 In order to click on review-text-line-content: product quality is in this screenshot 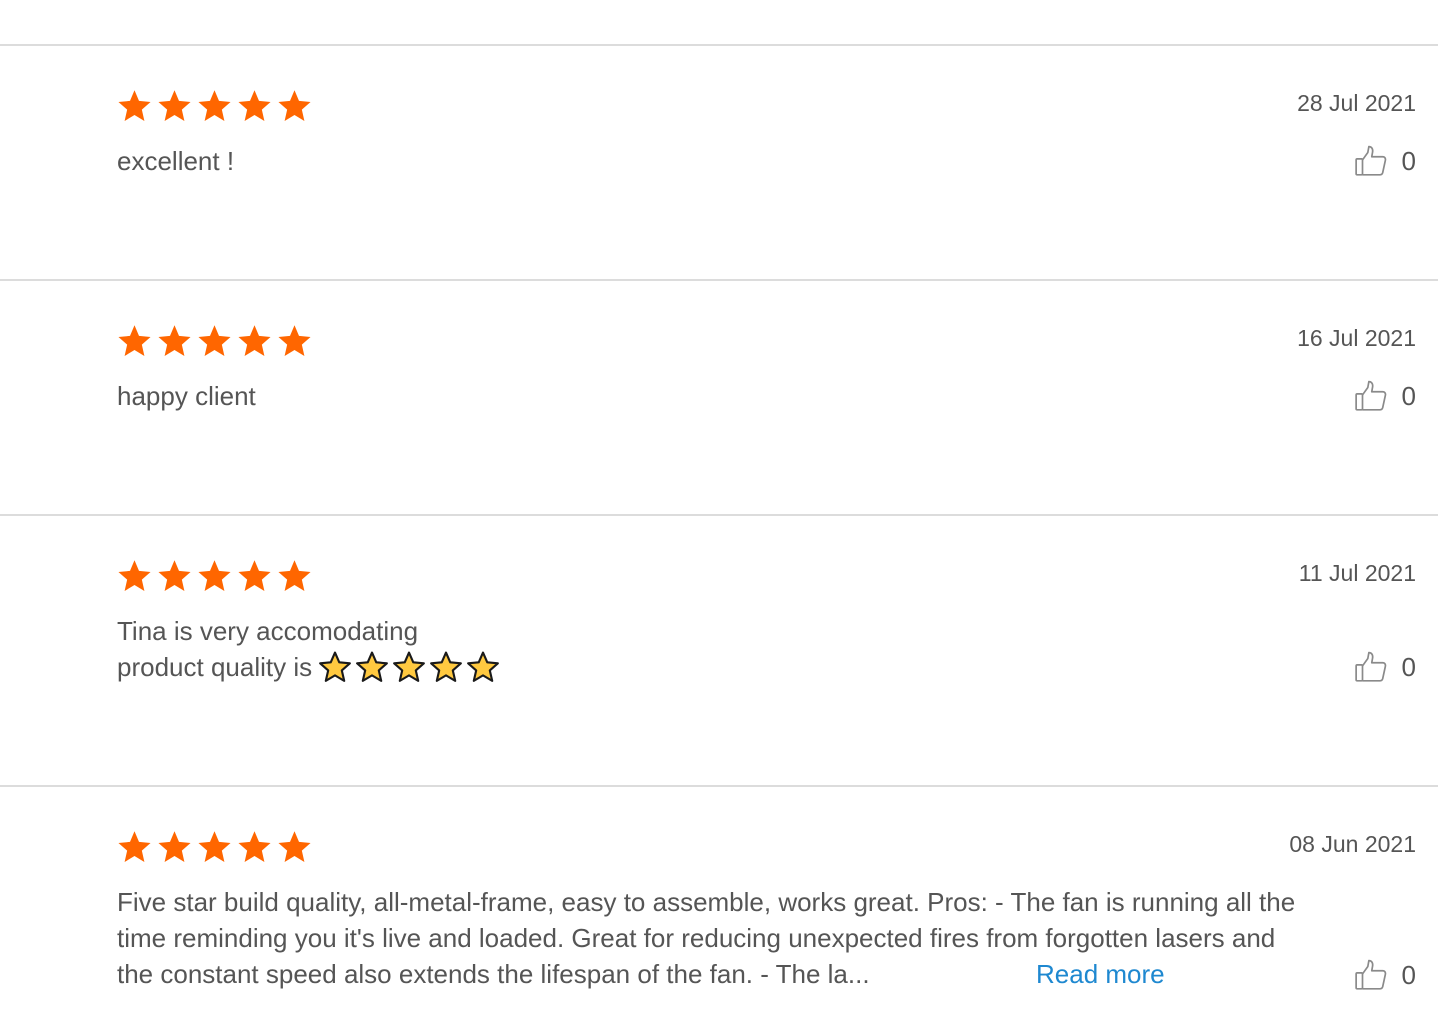, I will do `click(215, 667)`.